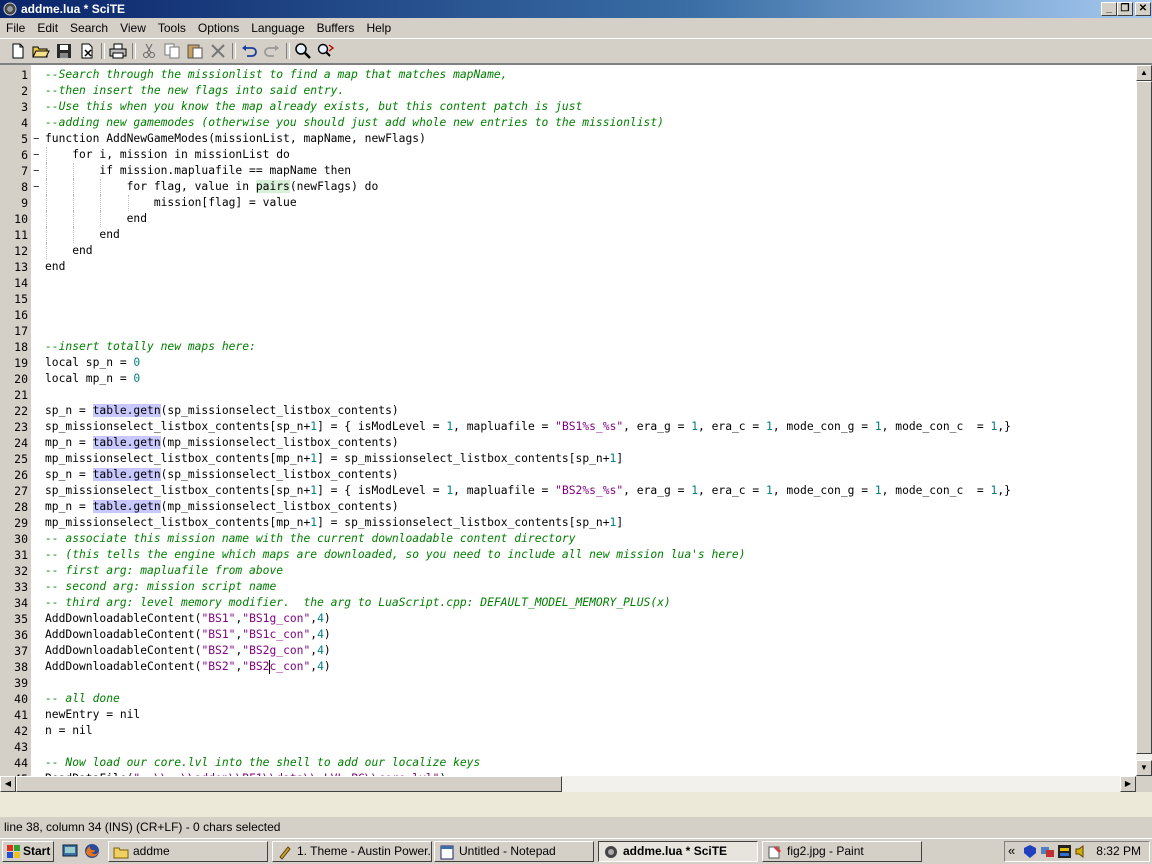 The height and width of the screenshot is (864, 1152). What do you see at coordinates (133, 28) in the screenshot?
I see `menu-view: View` at bounding box center [133, 28].